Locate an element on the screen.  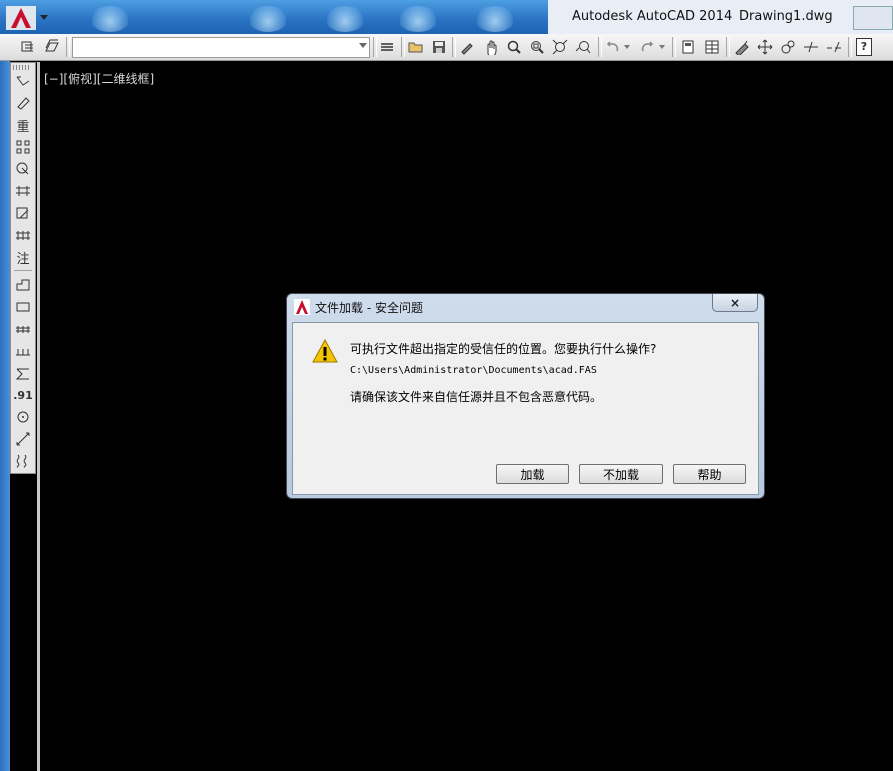
open-folder-icon is located at coordinates (416, 47).